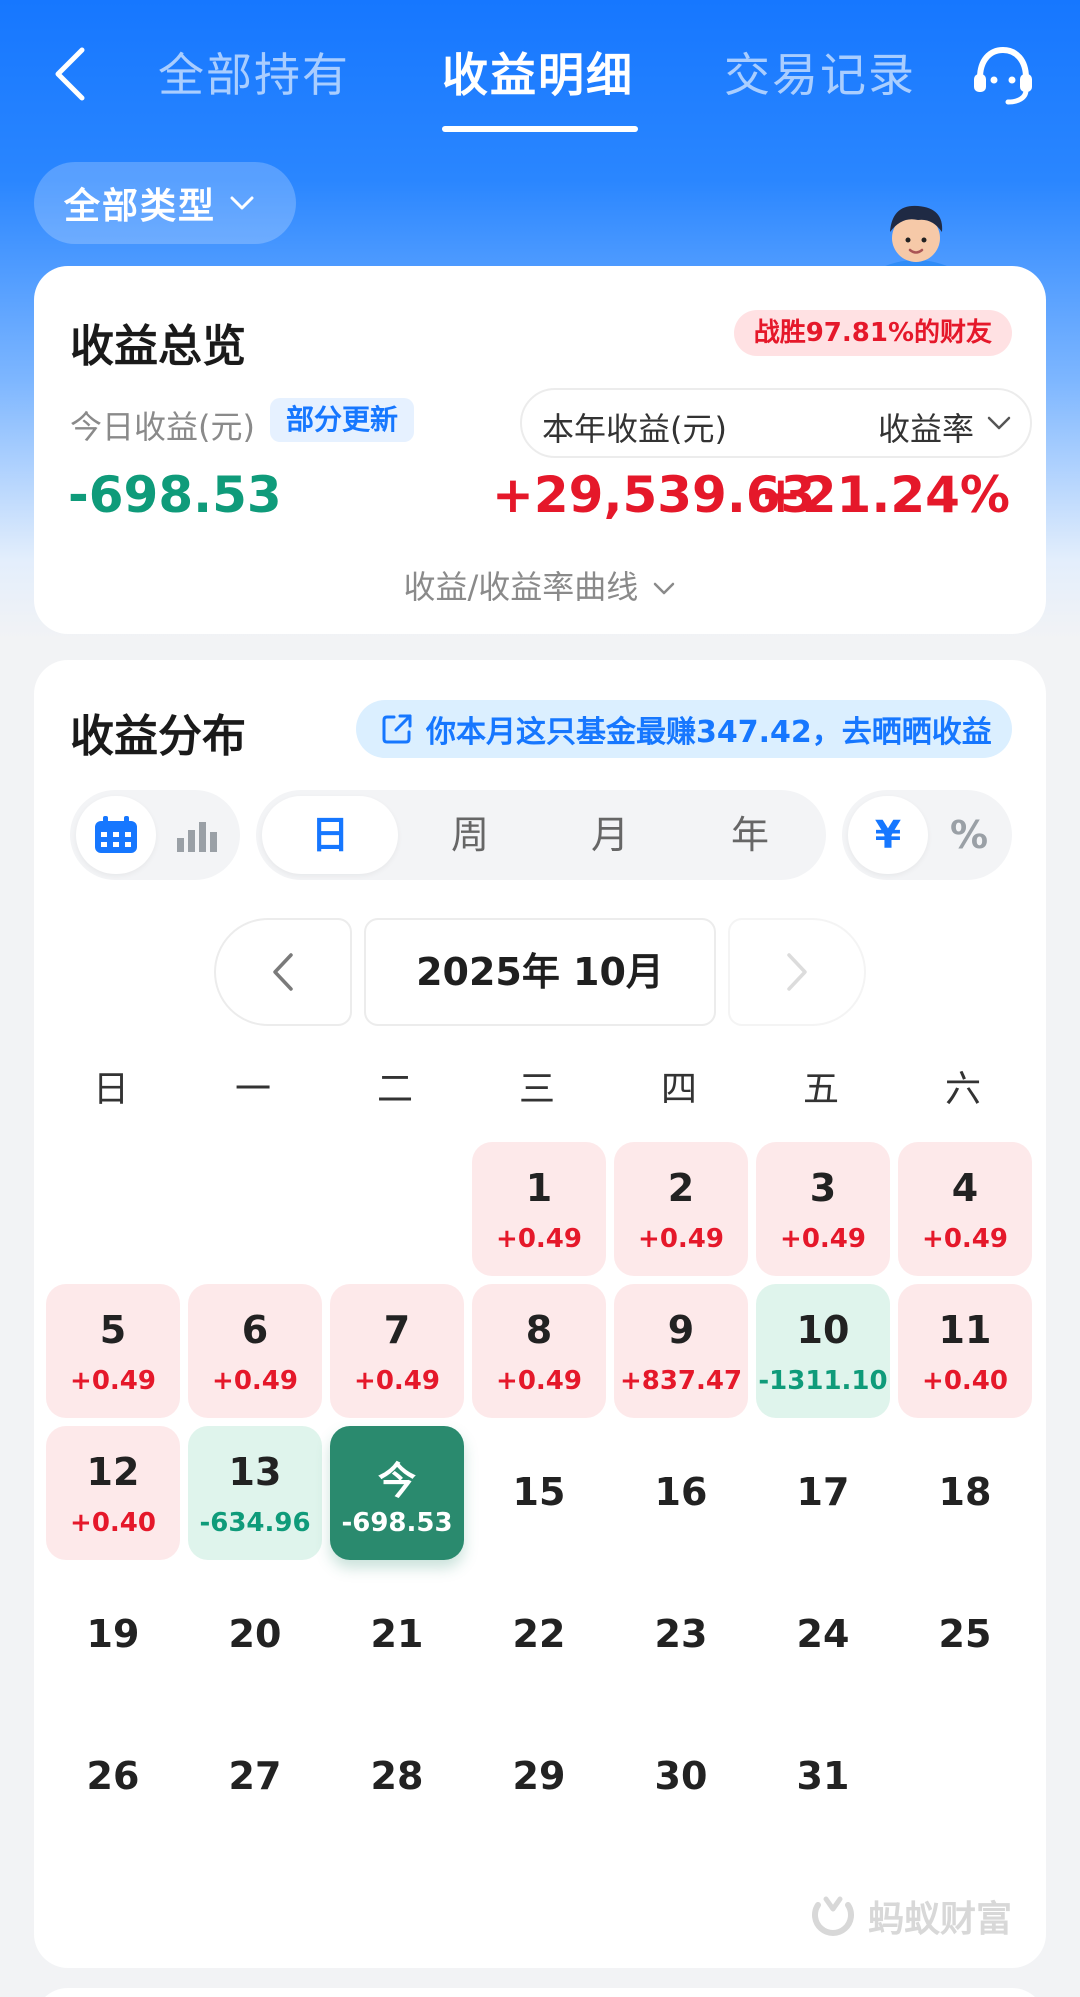  Describe the element at coordinates (283, 972) in the screenshot. I see `previous-month-button` at that location.